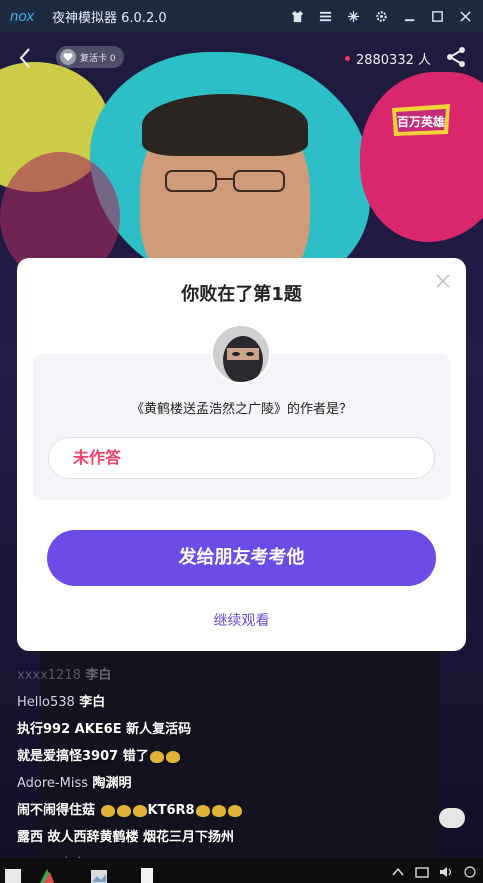 This screenshot has height=883, width=483. I want to click on app-title: 夜神模拟器 6.0.2.0, so click(109, 18).